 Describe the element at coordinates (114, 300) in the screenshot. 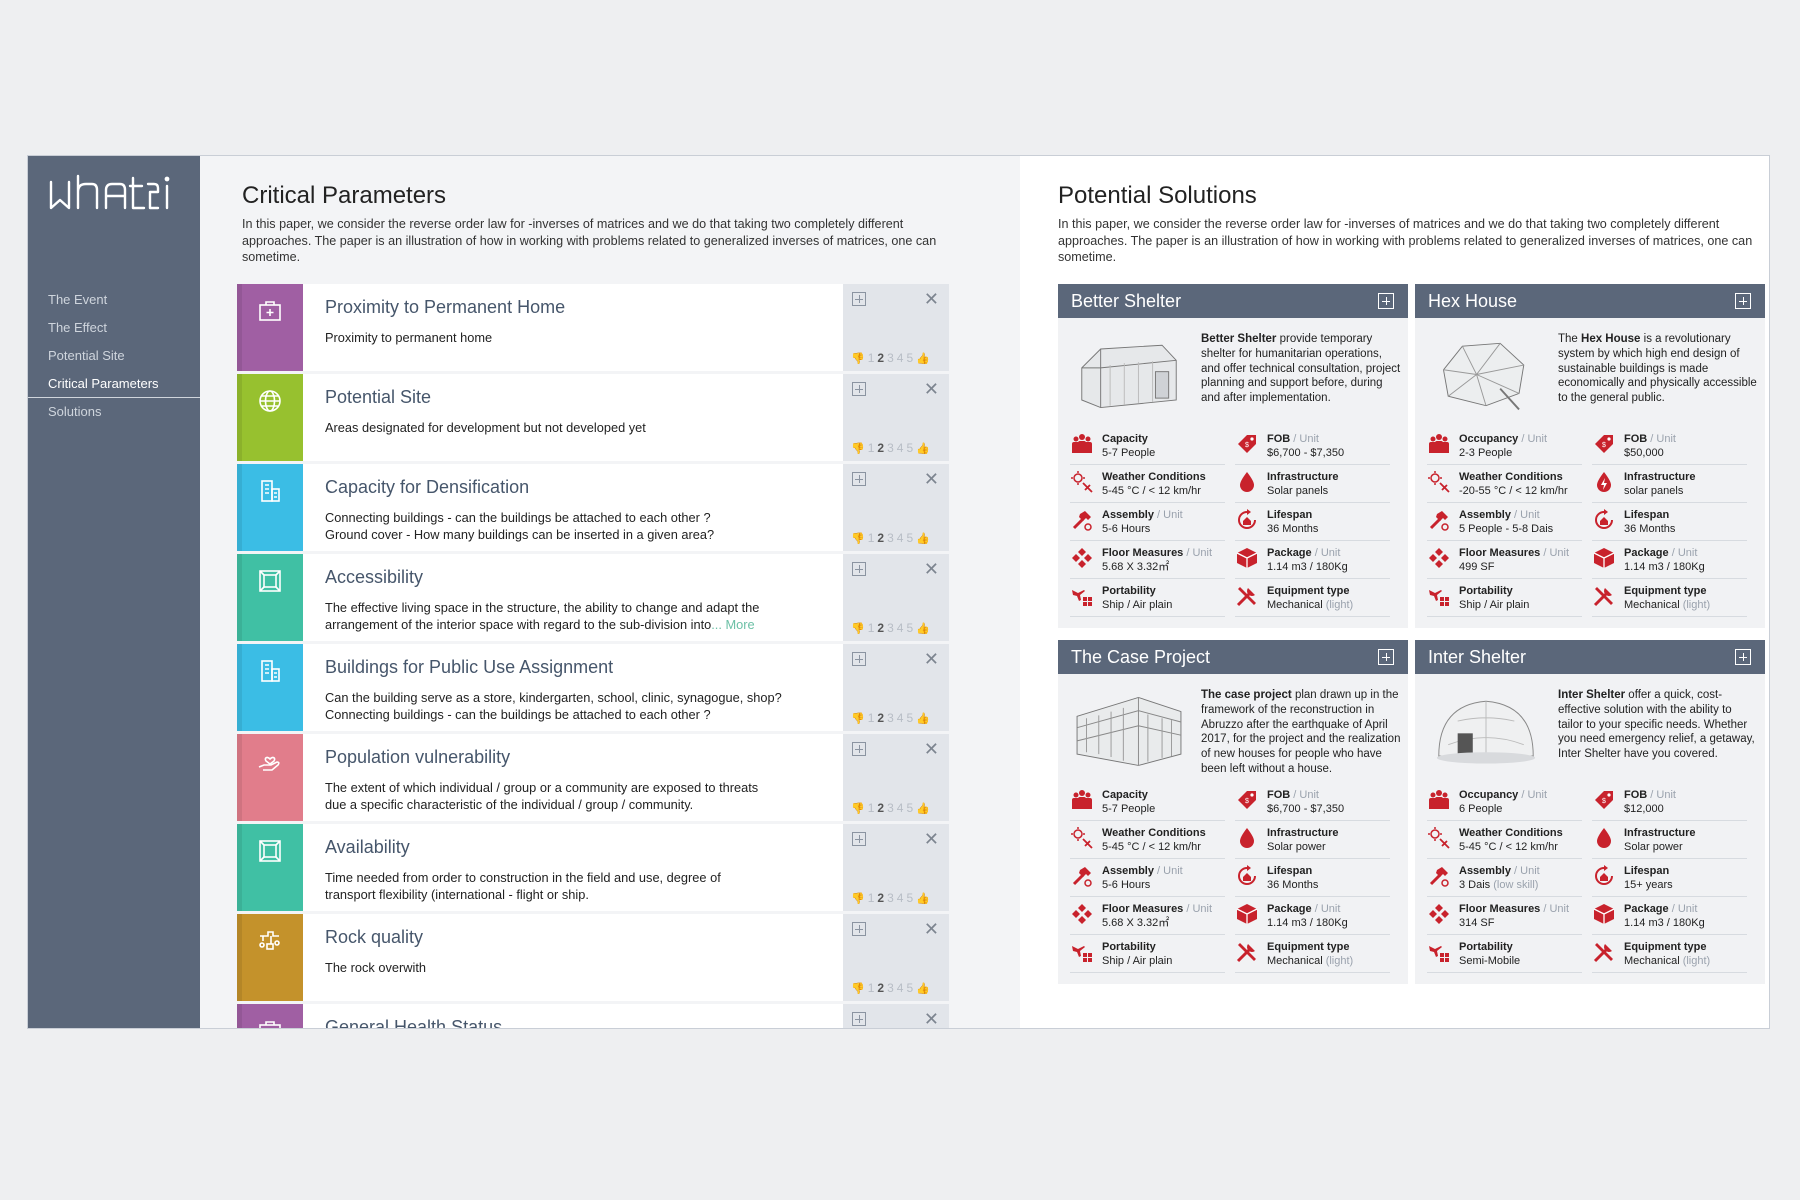

I see `nav-item-the-event: The Event` at that location.